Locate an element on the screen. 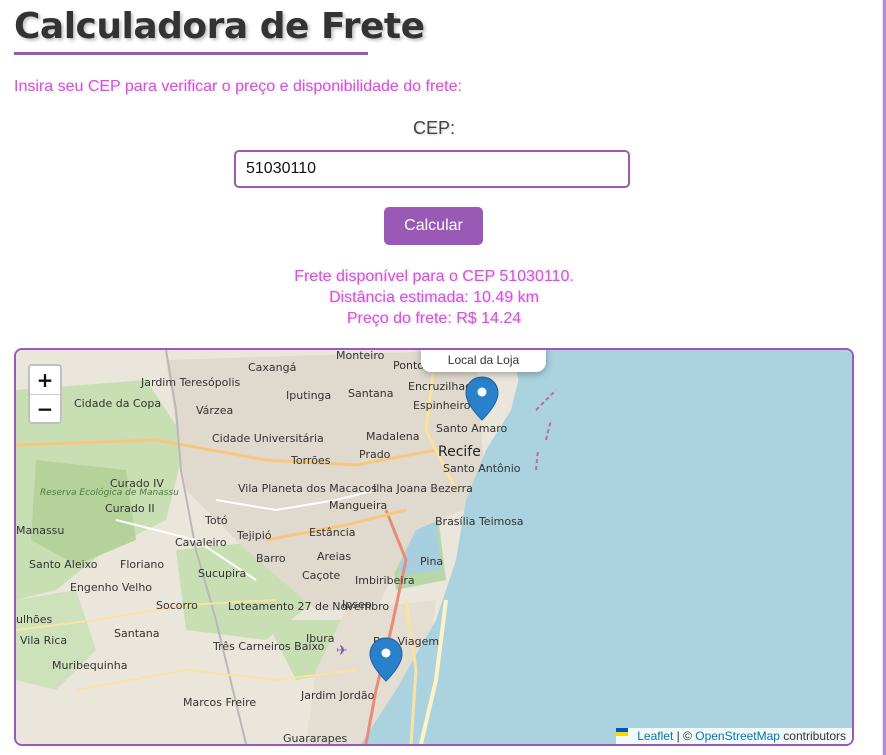  map-label: Várzea is located at coordinates (214, 410).